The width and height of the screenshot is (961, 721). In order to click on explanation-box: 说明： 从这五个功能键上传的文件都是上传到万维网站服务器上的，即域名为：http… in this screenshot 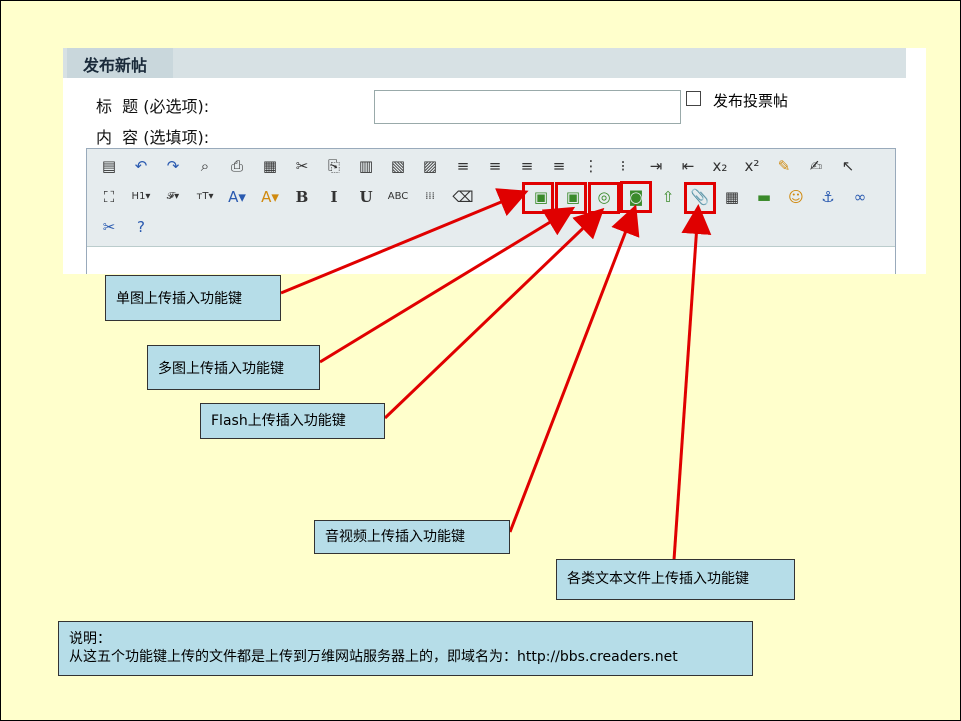, I will do `click(405, 648)`.